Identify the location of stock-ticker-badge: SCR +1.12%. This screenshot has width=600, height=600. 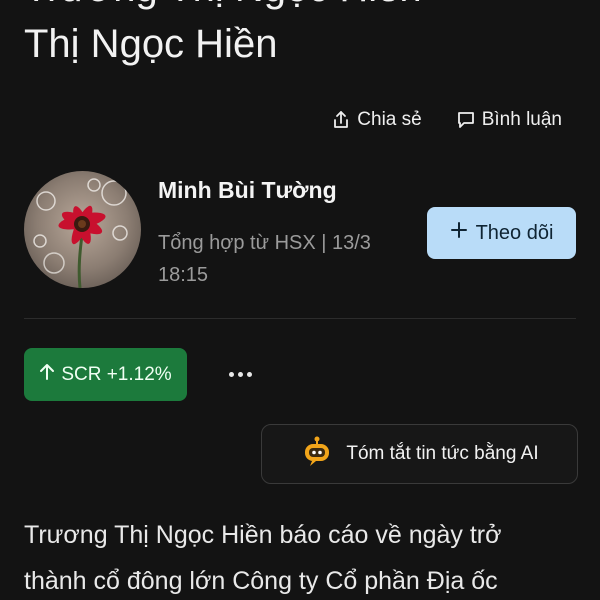
(105, 374).